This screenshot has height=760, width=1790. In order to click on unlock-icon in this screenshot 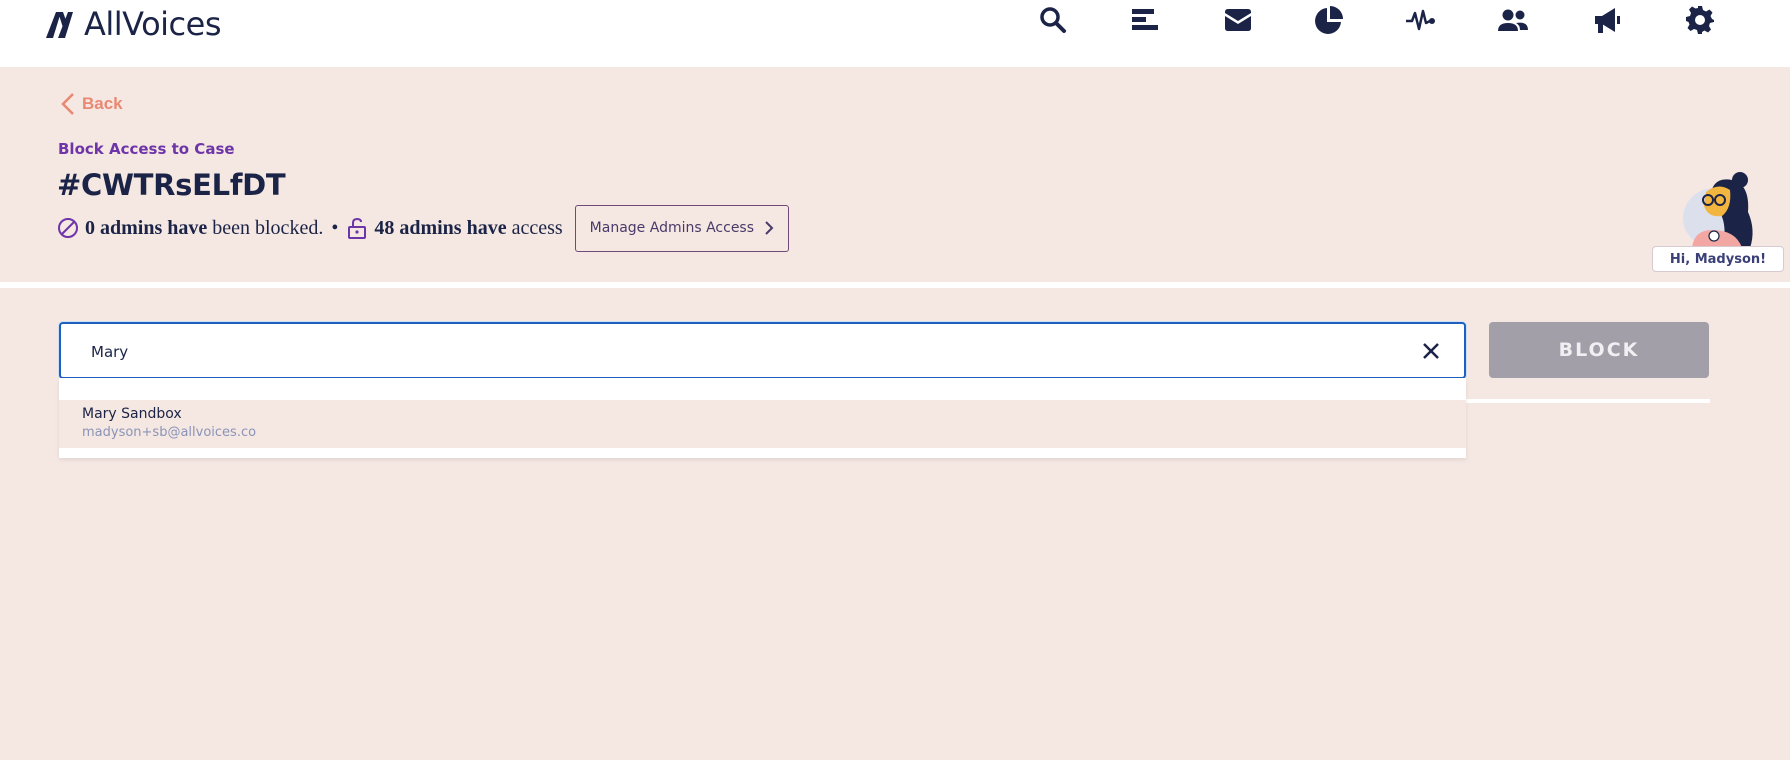, I will do `click(357, 228)`.